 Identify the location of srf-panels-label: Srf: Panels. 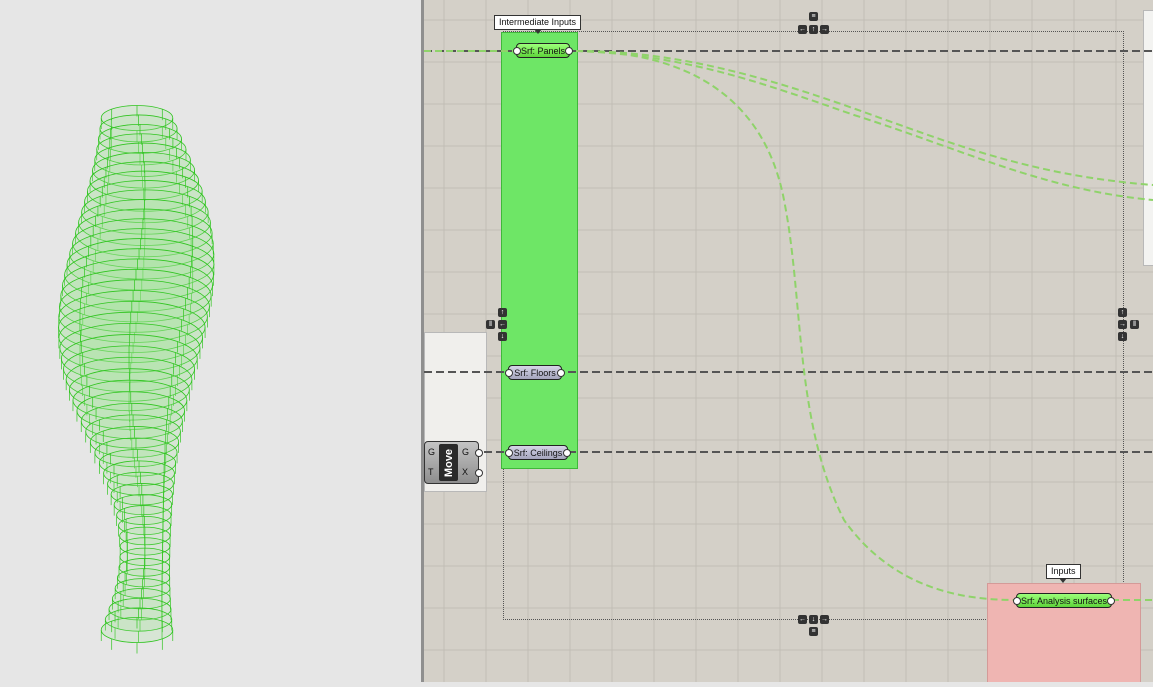
(543, 51).